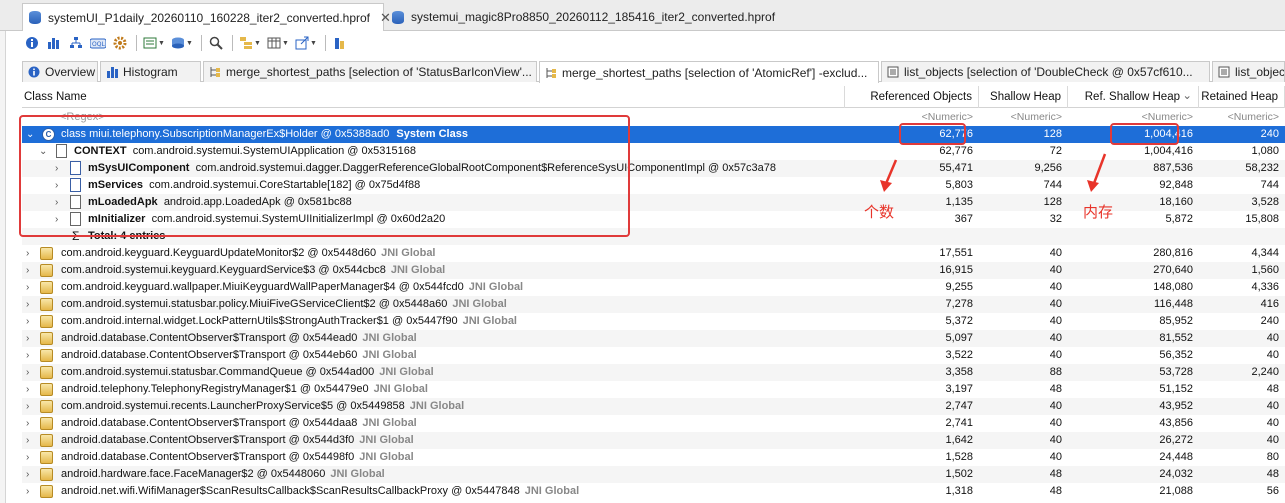 The image size is (1285, 503). Describe the element at coordinates (98, 43) in the screenshot. I see `oql-icon: OQL` at that location.